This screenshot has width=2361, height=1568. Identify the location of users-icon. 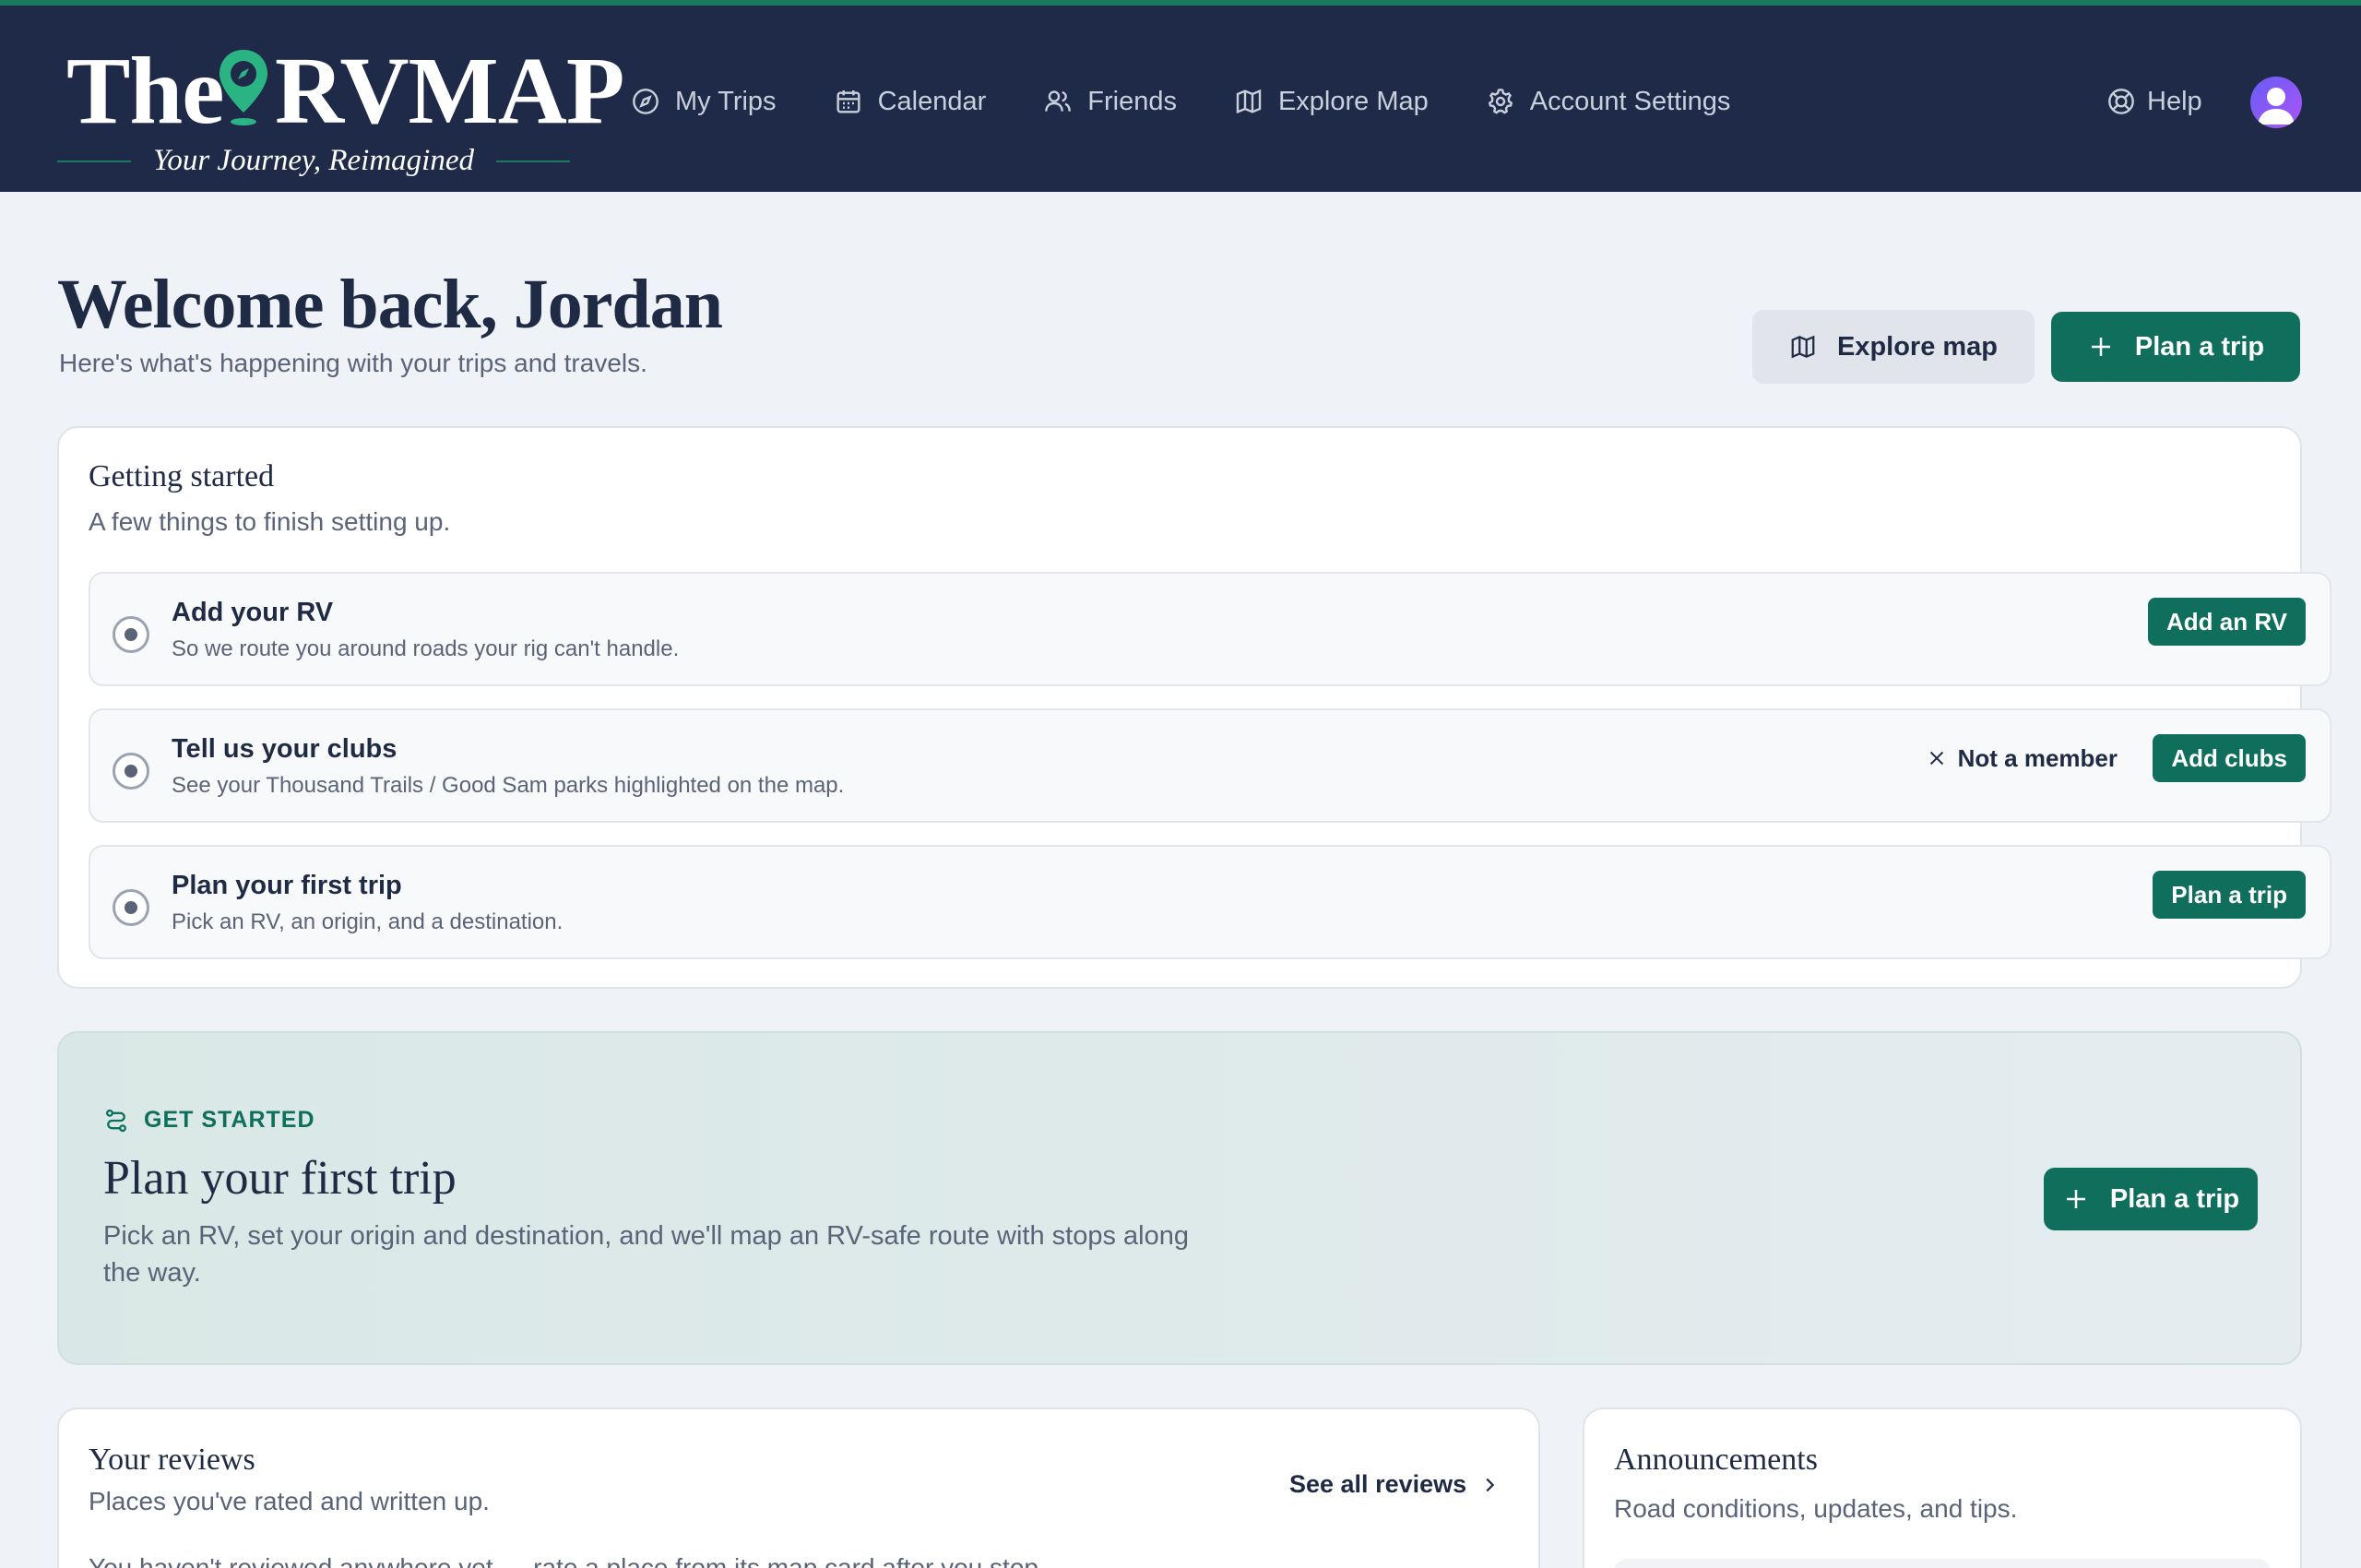
(1058, 101).